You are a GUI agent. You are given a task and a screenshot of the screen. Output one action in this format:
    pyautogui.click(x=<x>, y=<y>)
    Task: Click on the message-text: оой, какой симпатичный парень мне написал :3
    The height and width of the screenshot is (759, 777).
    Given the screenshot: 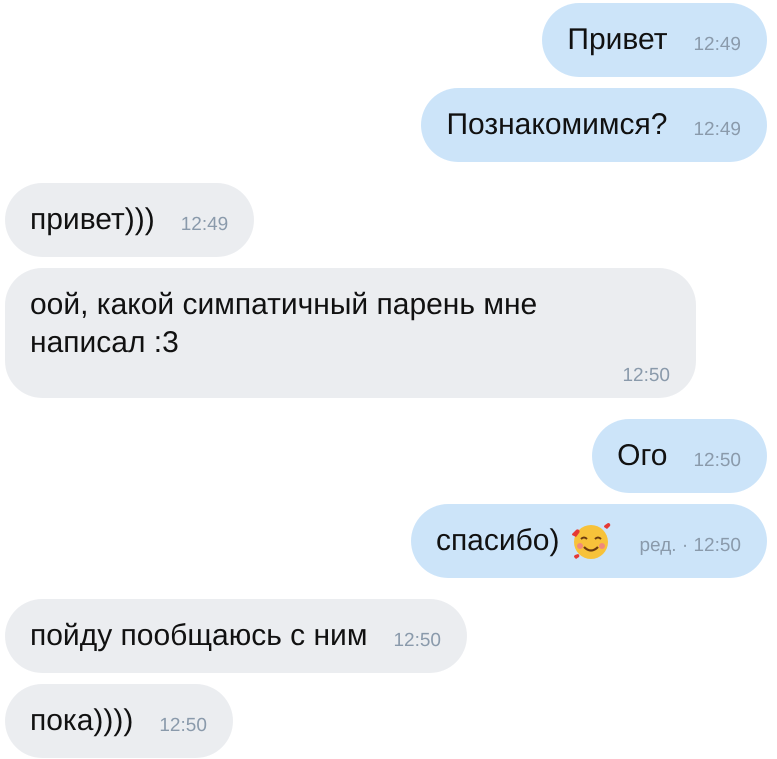 What is the action you would take?
    pyautogui.click(x=284, y=324)
    